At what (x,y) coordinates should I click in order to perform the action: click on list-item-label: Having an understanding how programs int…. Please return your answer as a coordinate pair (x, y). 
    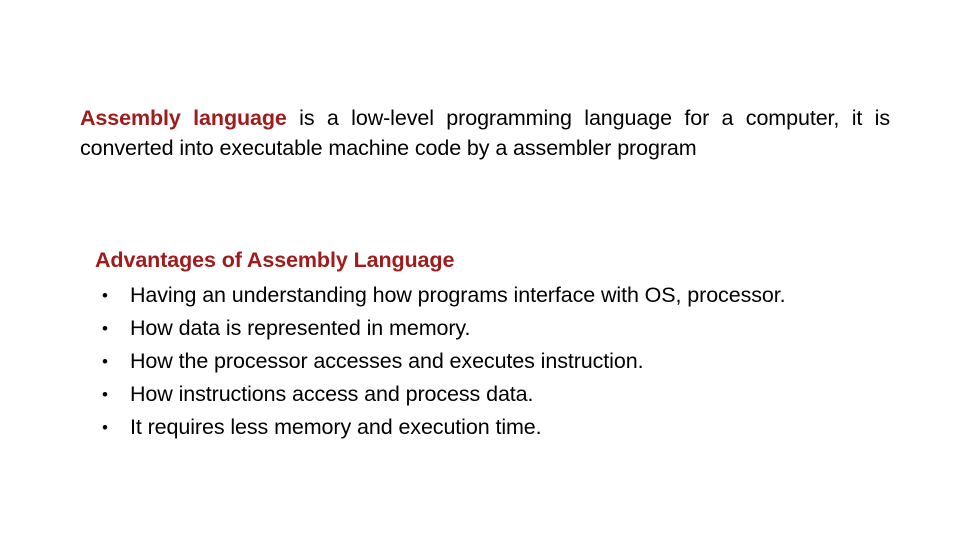
    Looking at the image, I should click on (458, 295).